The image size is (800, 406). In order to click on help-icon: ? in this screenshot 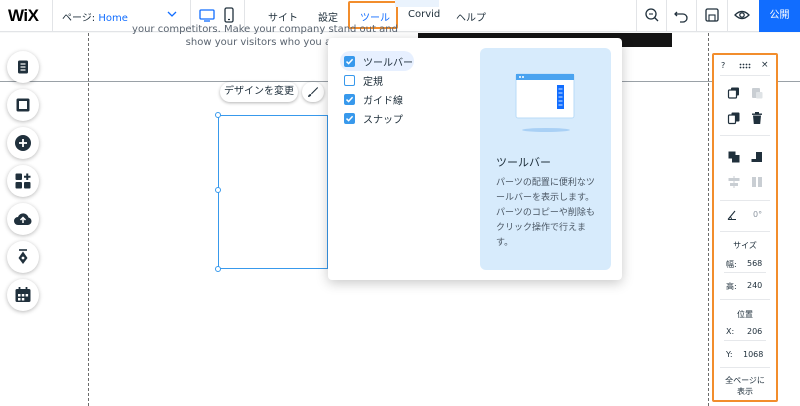, I will do `click(723, 65)`.